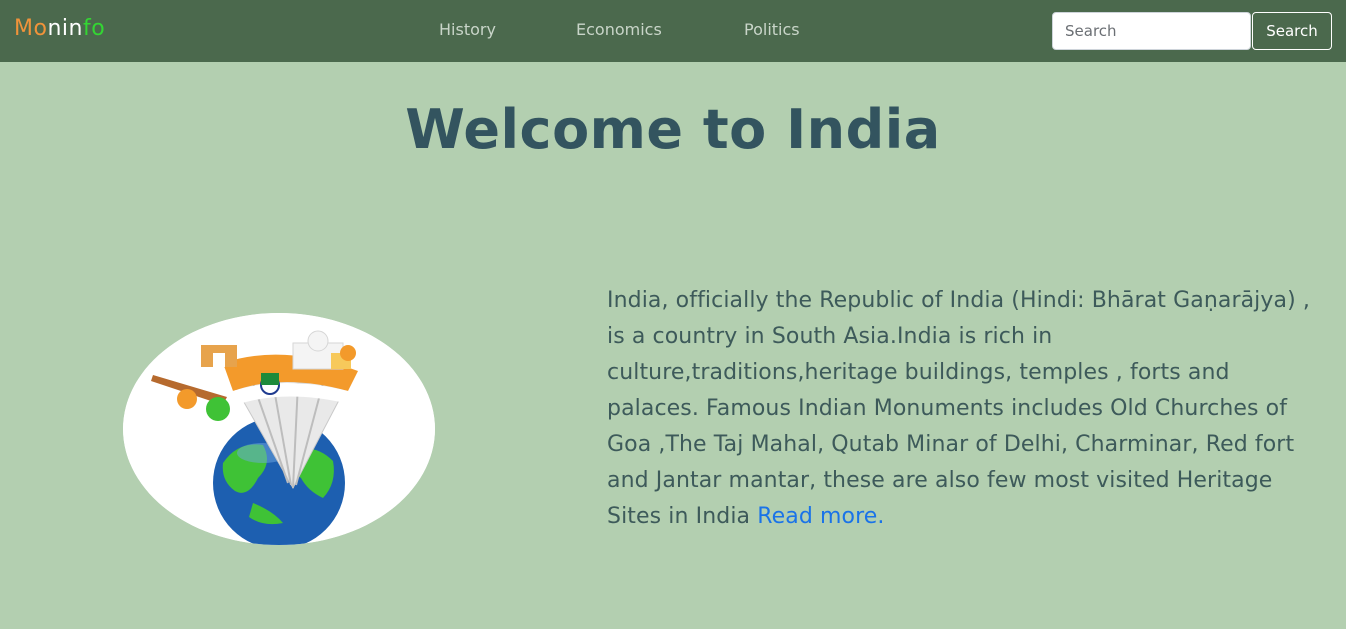 Image resolution: width=1348 pixels, height=629 pixels. I want to click on nav-link-politics: Politics, so click(772, 29).